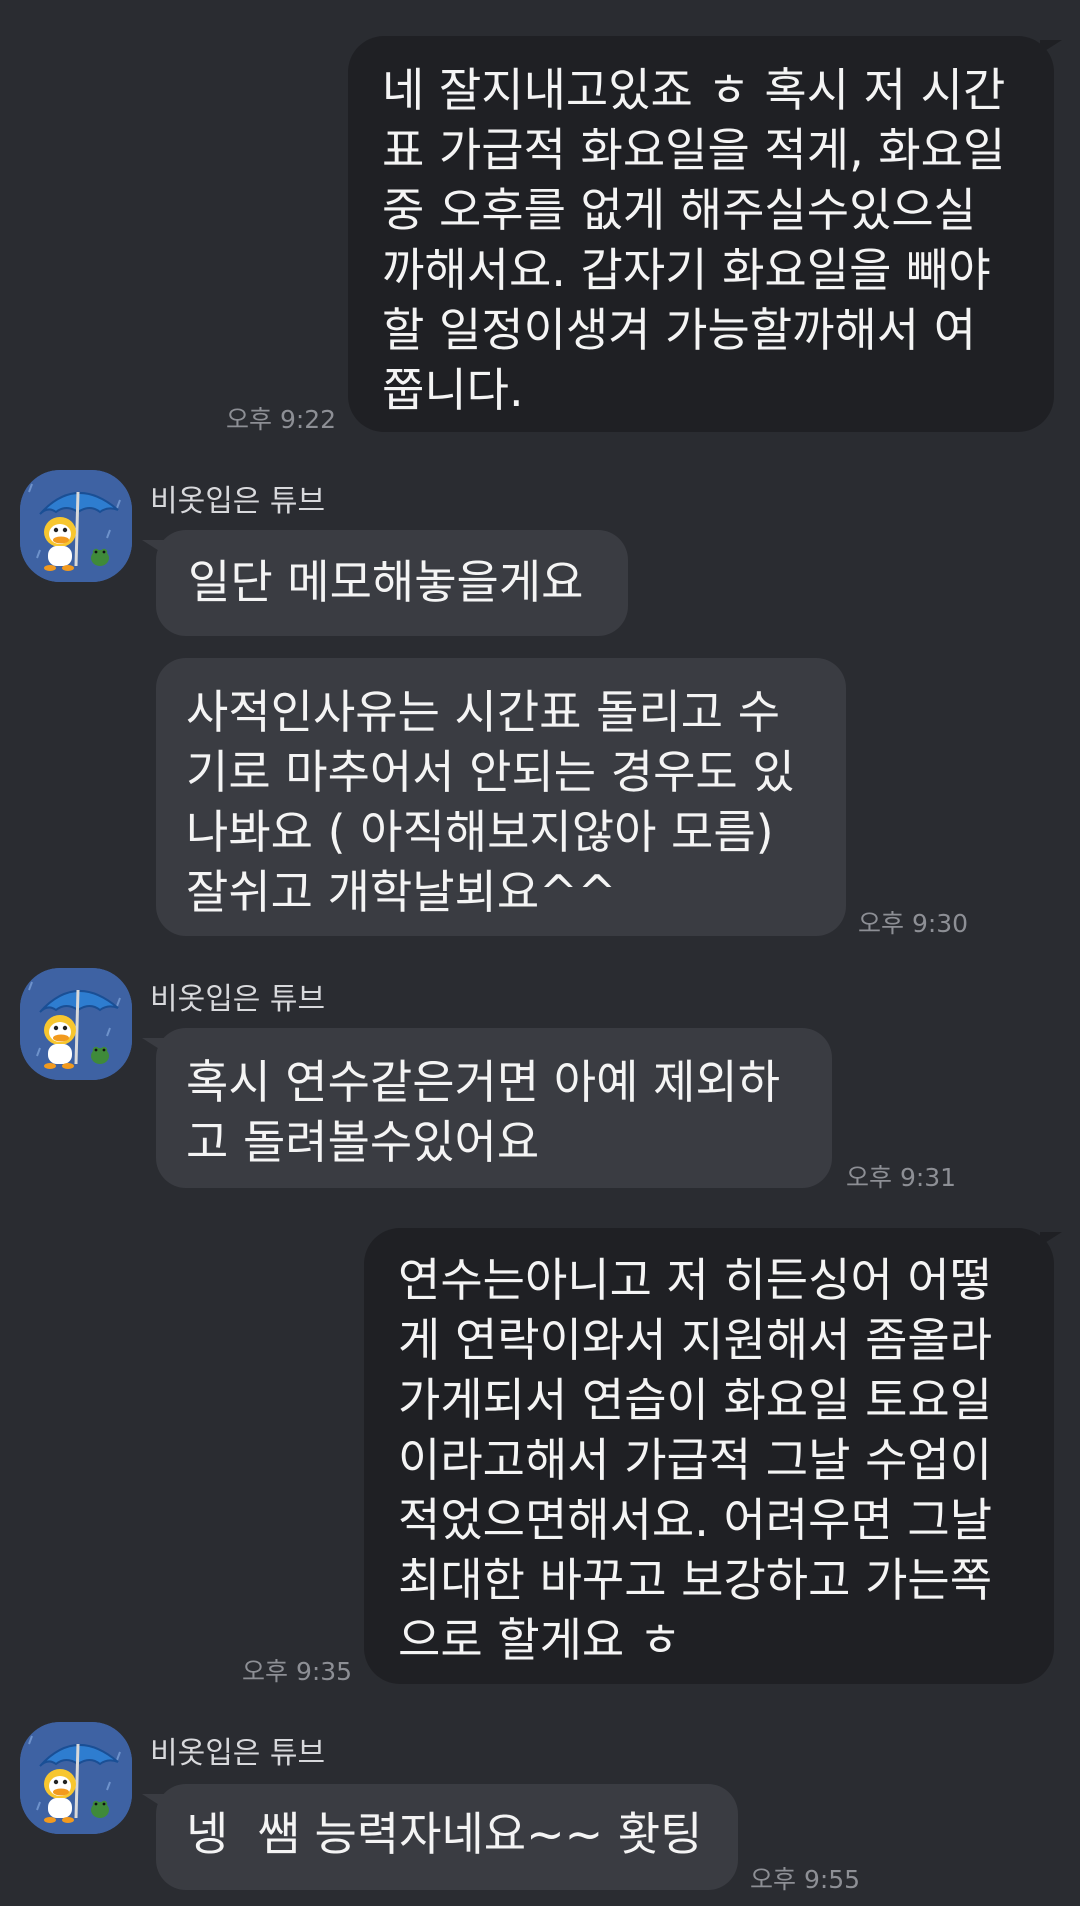 The width and height of the screenshot is (1080, 1906). Describe the element at coordinates (805, 1879) in the screenshot. I see `message-timestamp: 오후 9:55` at that location.